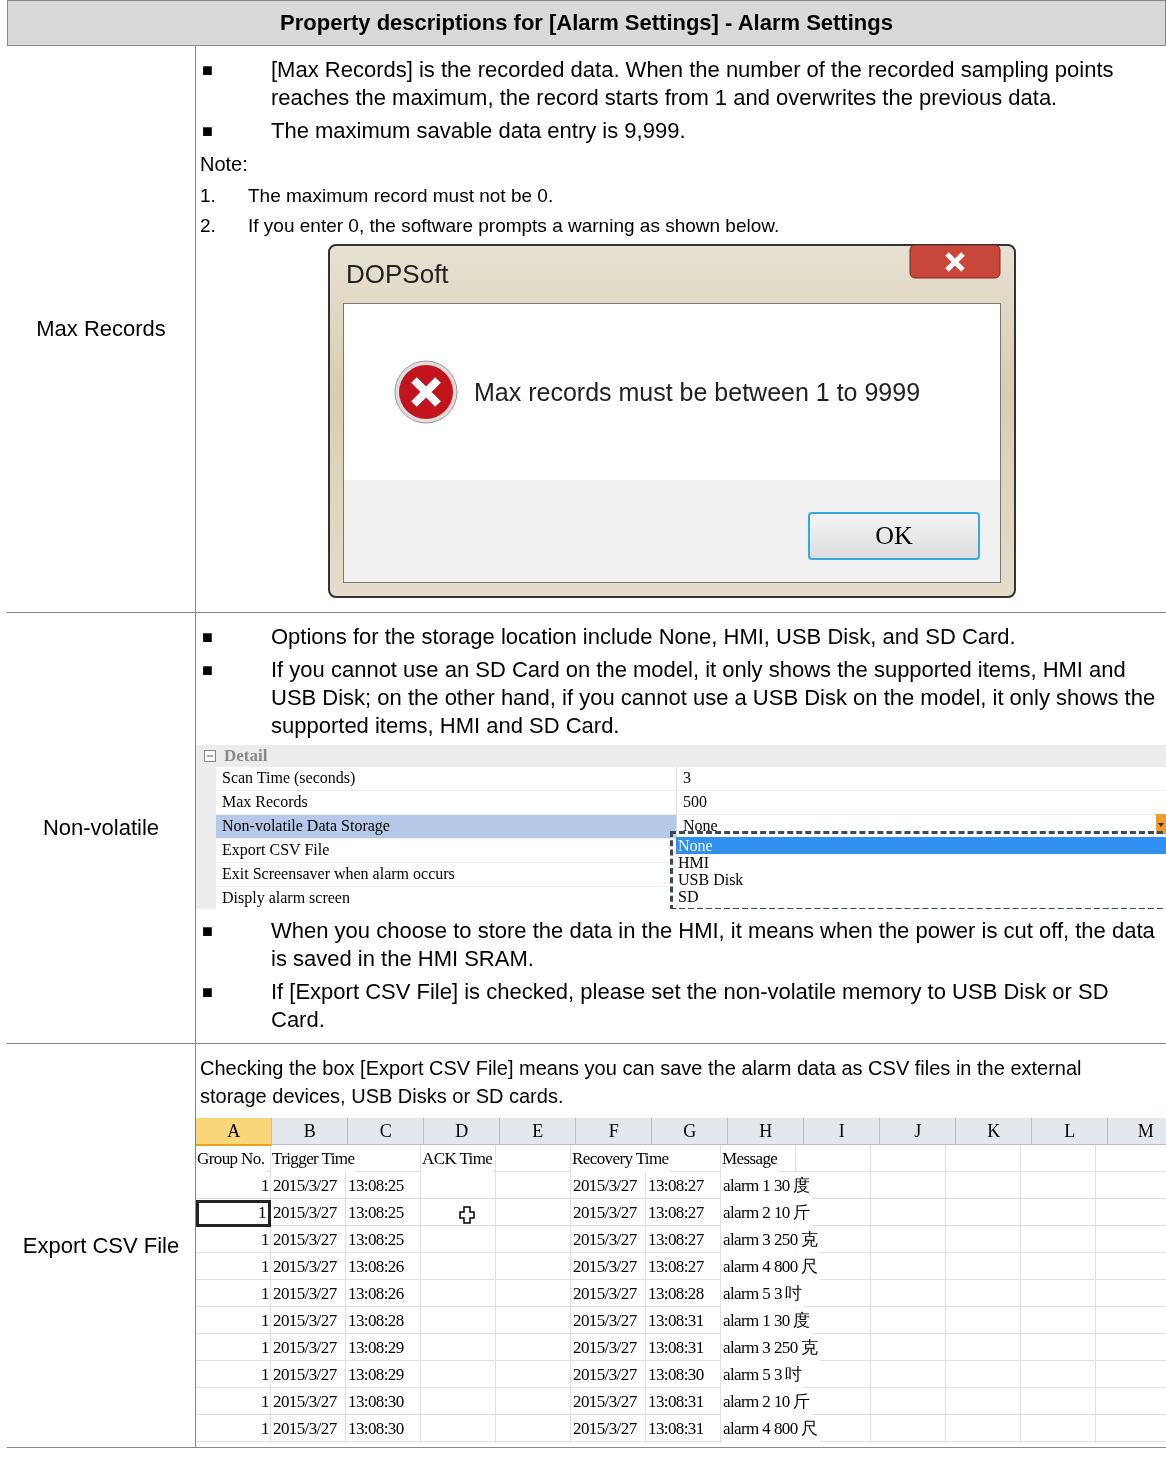 The width and height of the screenshot is (1166, 1463). What do you see at coordinates (224, 164) in the screenshot?
I see `paragraph: Note:` at bounding box center [224, 164].